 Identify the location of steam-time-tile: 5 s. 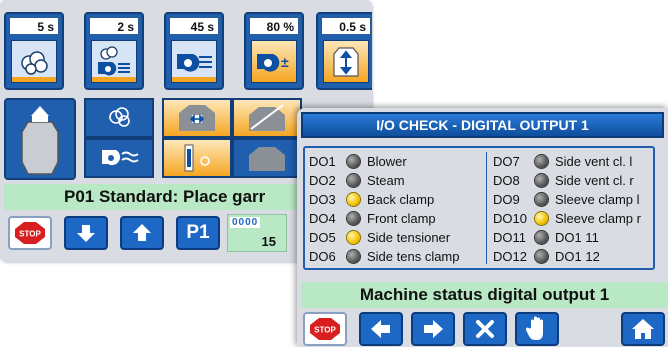
(34, 51).